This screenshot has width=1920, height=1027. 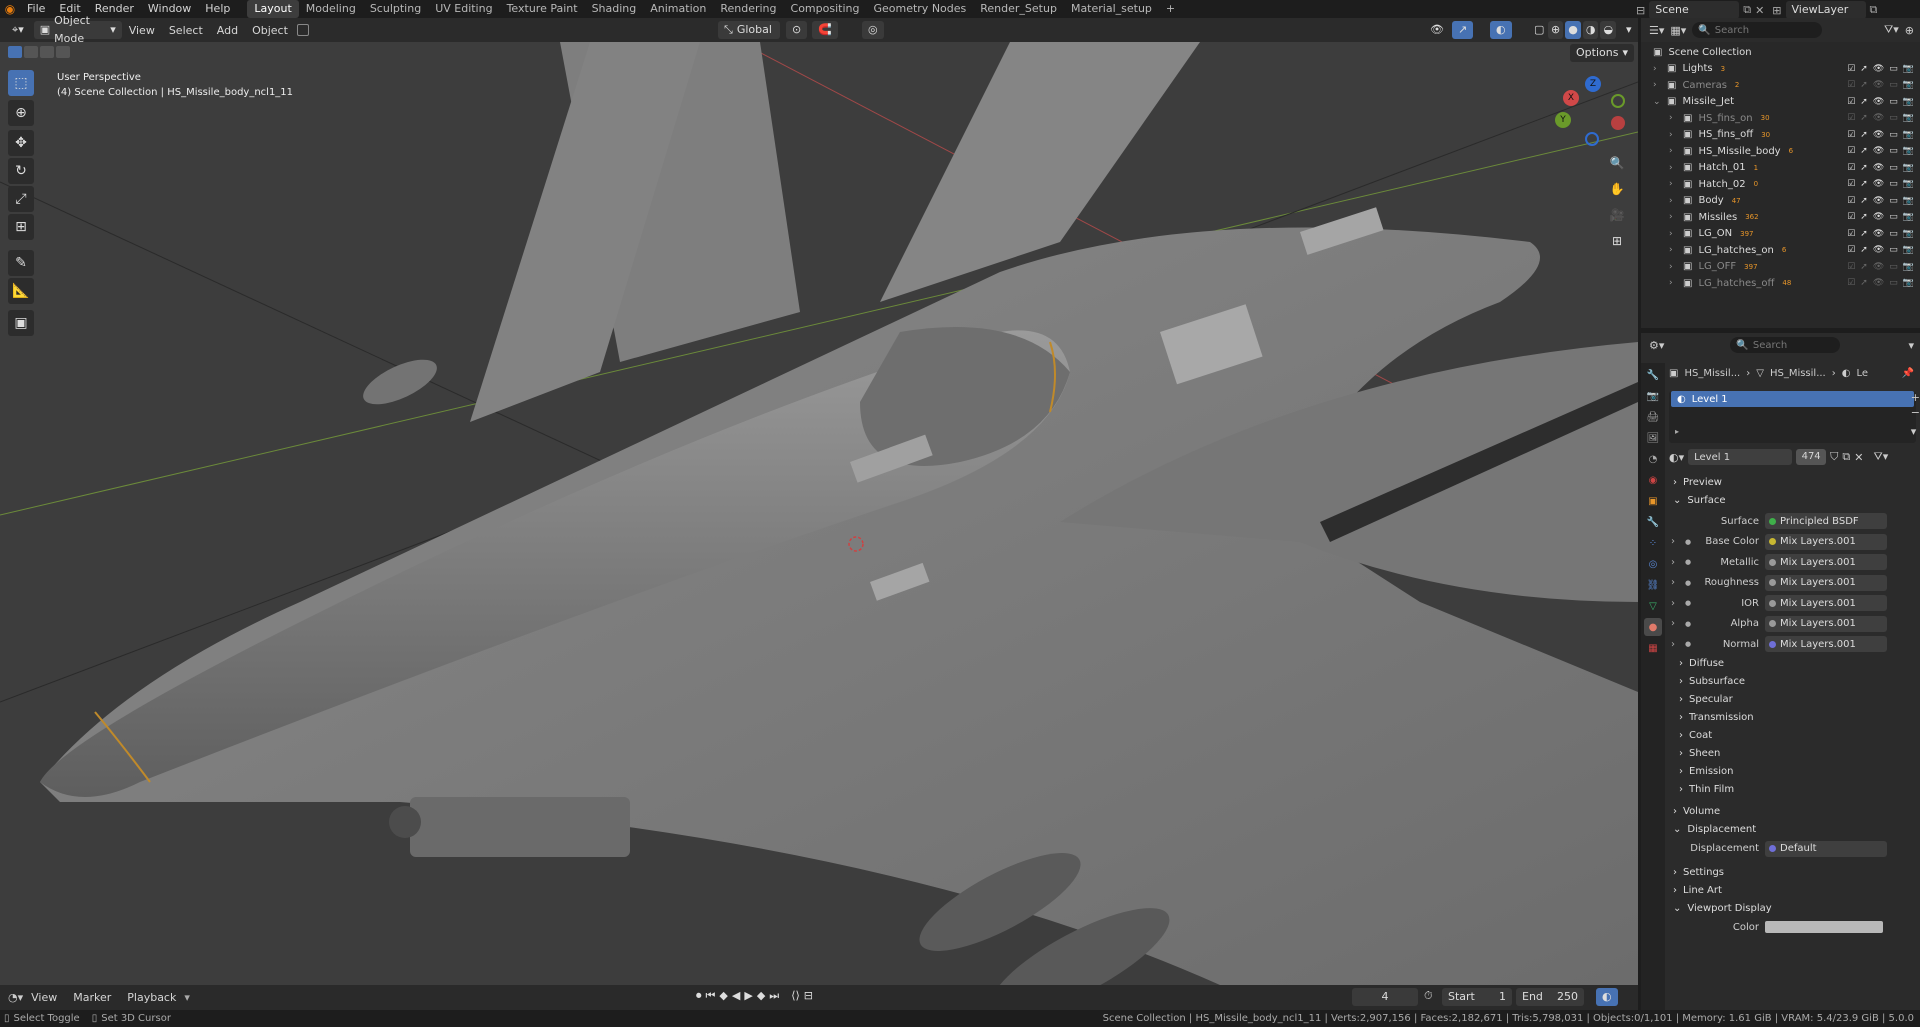 What do you see at coordinates (825, 30) in the screenshot?
I see `snap-icon: 🧲` at bounding box center [825, 30].